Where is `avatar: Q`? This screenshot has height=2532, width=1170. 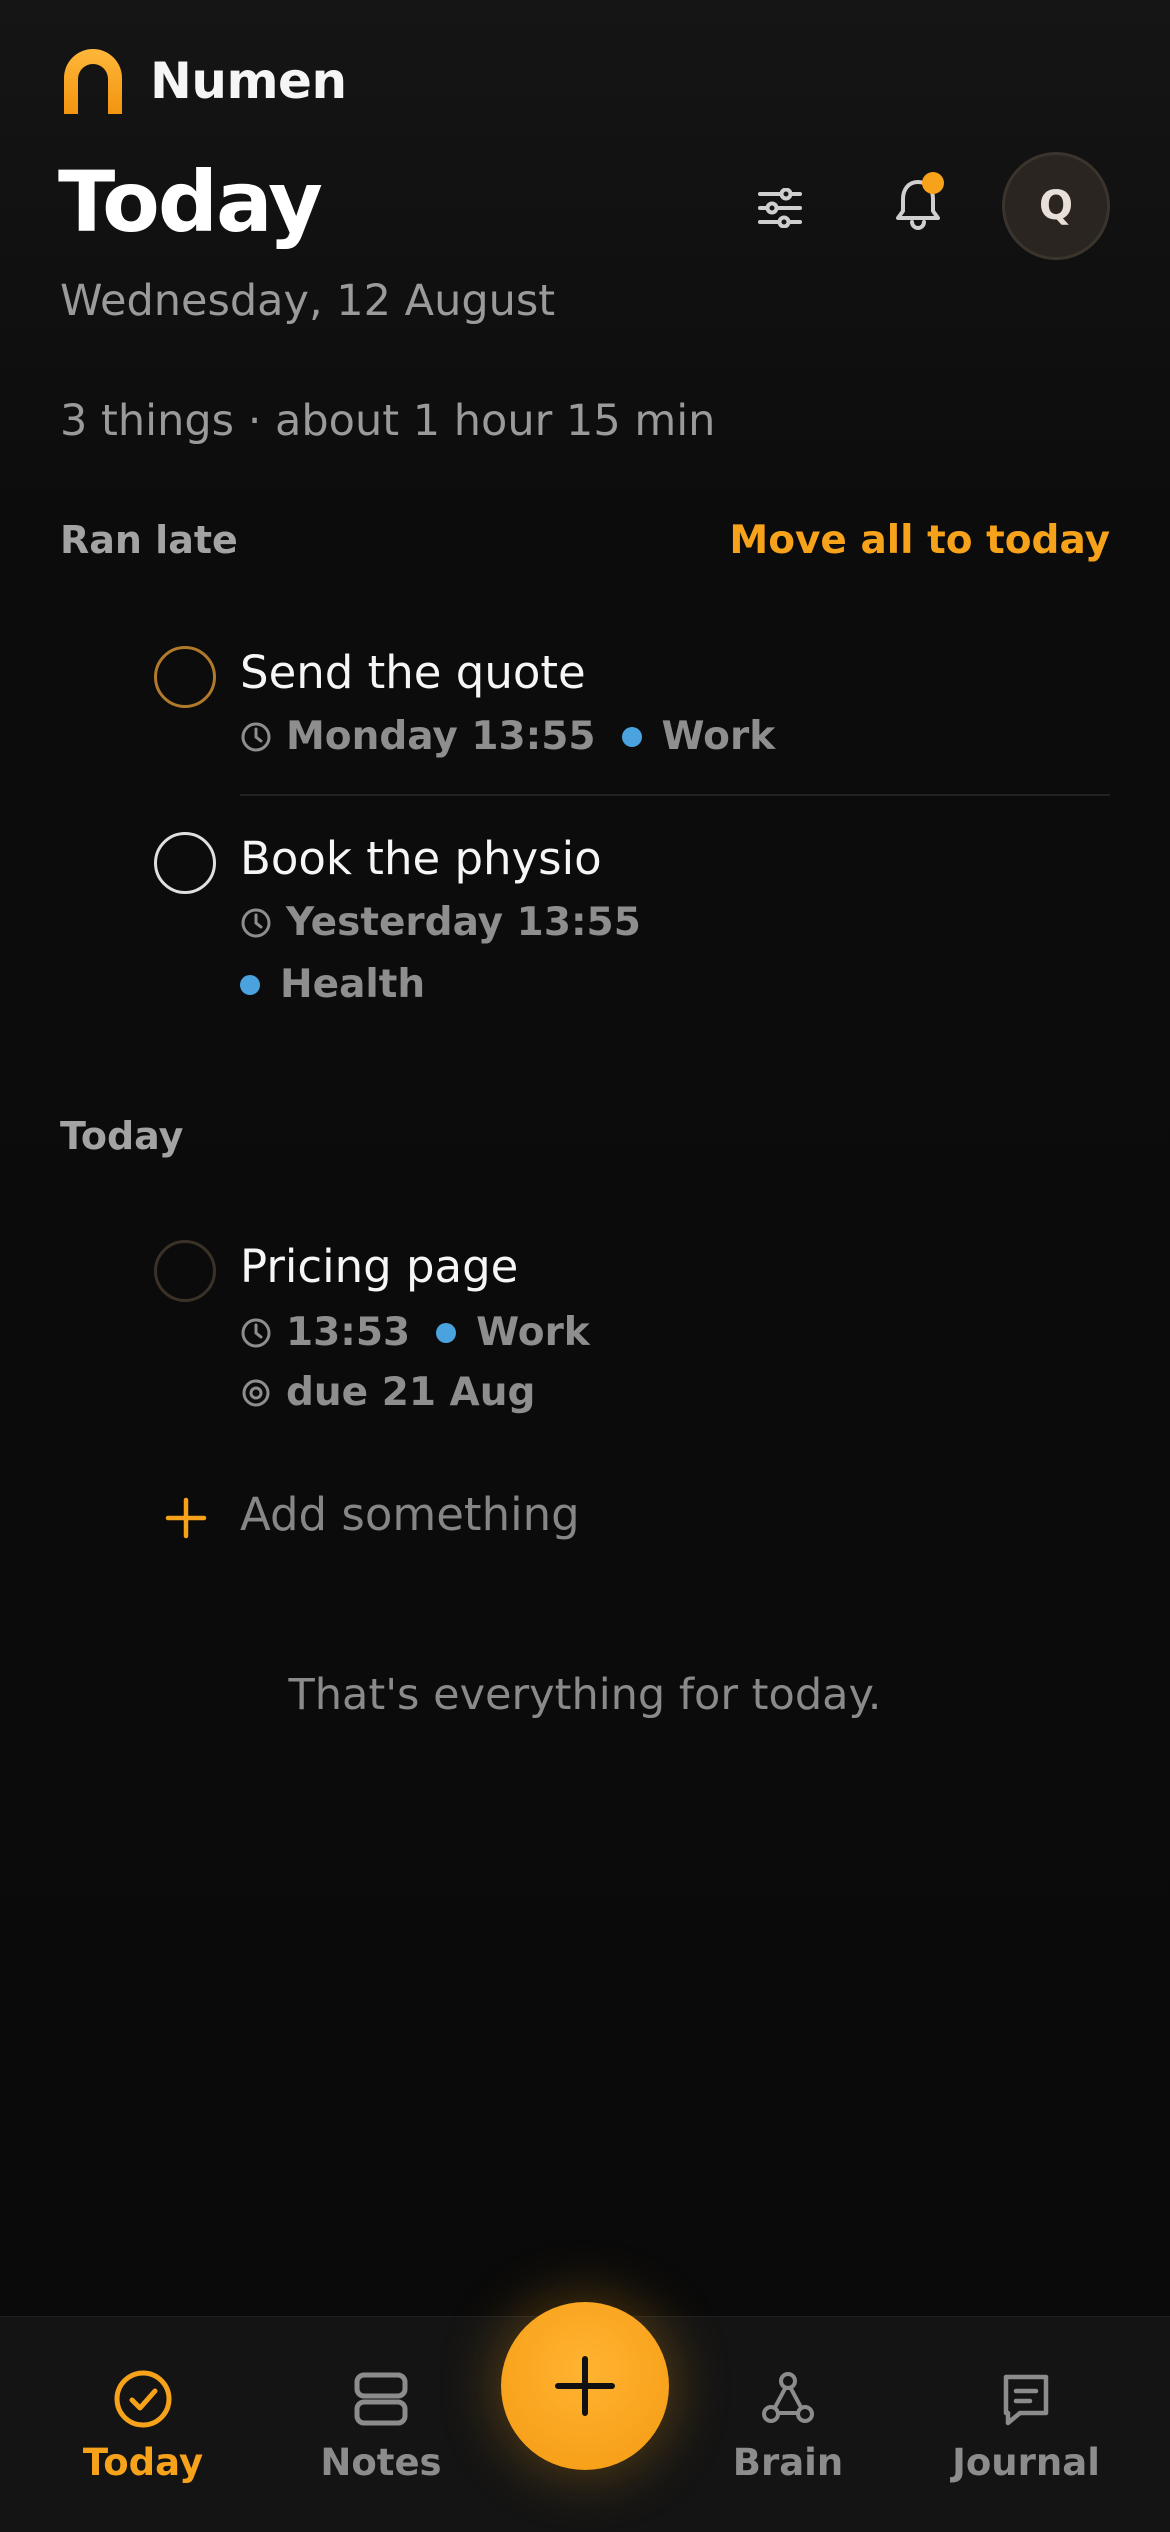 avatar: Q is located at coordinates (1056, 206).